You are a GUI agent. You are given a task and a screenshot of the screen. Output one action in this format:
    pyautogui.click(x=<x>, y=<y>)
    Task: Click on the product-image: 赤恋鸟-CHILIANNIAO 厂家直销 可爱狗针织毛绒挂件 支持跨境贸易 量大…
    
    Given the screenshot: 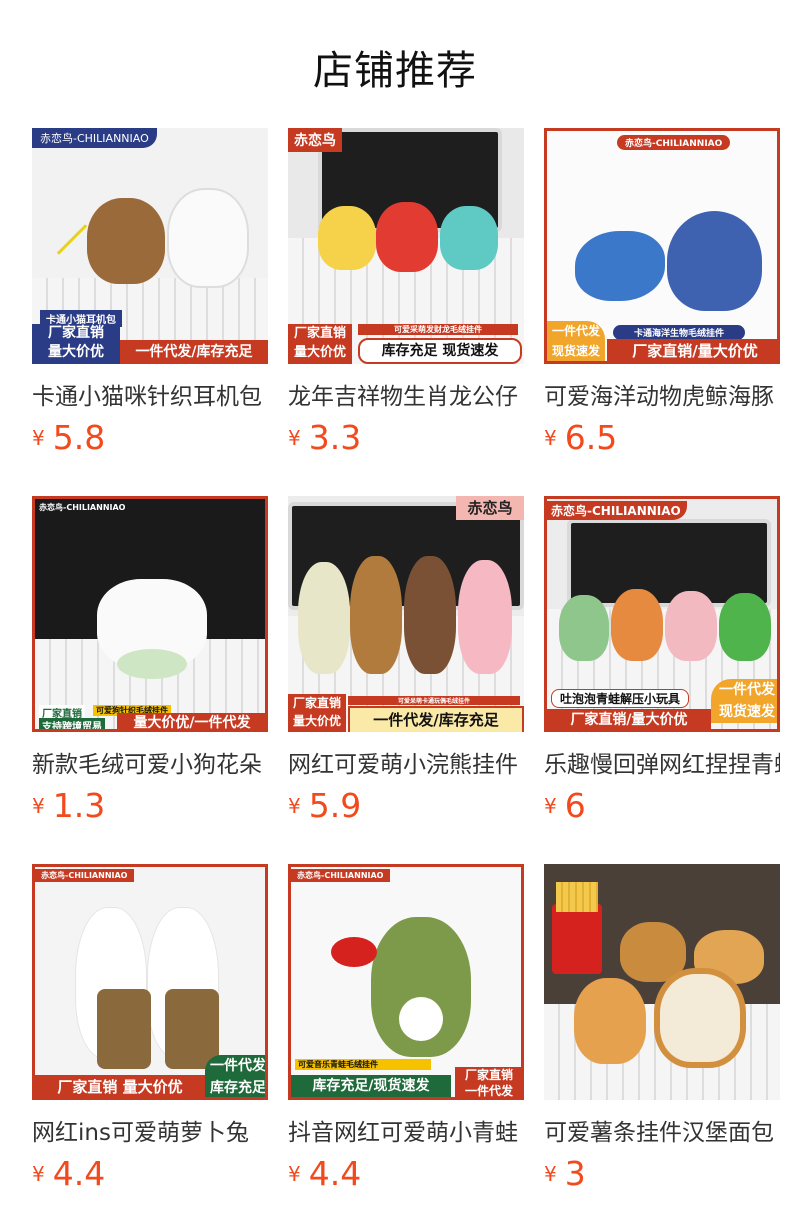 What is the action you would take?
    pyautogui.click(x=150, y=614)
    